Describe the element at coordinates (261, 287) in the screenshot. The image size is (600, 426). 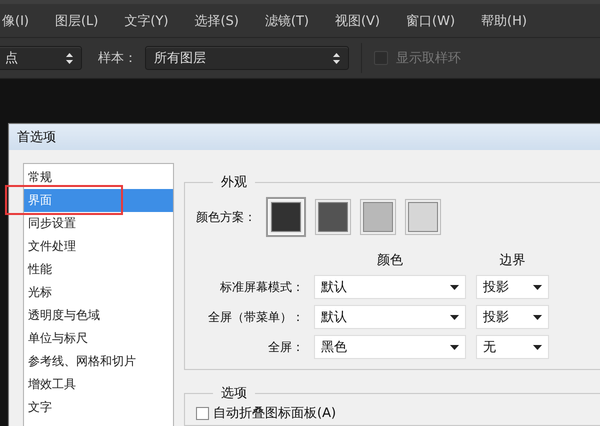
I see `mode-label: 标准屏幕模式：` at that location.